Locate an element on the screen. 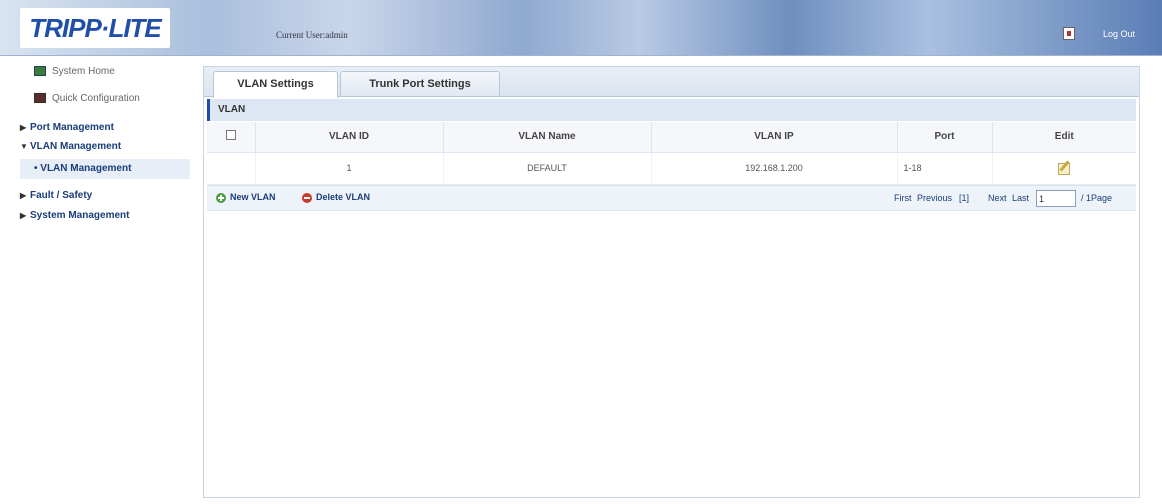 Image resolution: width=1162 pixels, height=504 pixels. new-vlan-label: New VLAN is located at coordinates (253, 197).